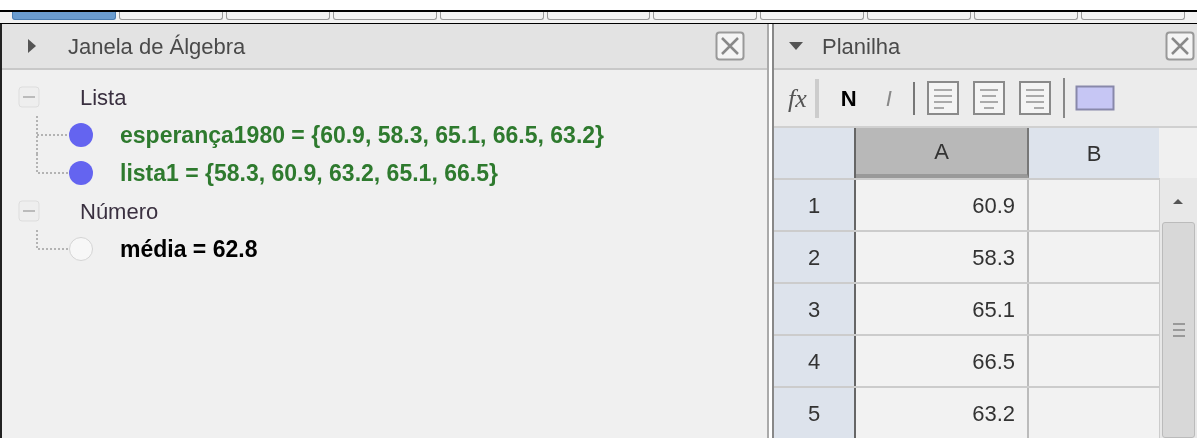  What do you see at coordinates (1094, 153) in the screenshot?
I see `column-header: B` at bounding box center [1094, 153].